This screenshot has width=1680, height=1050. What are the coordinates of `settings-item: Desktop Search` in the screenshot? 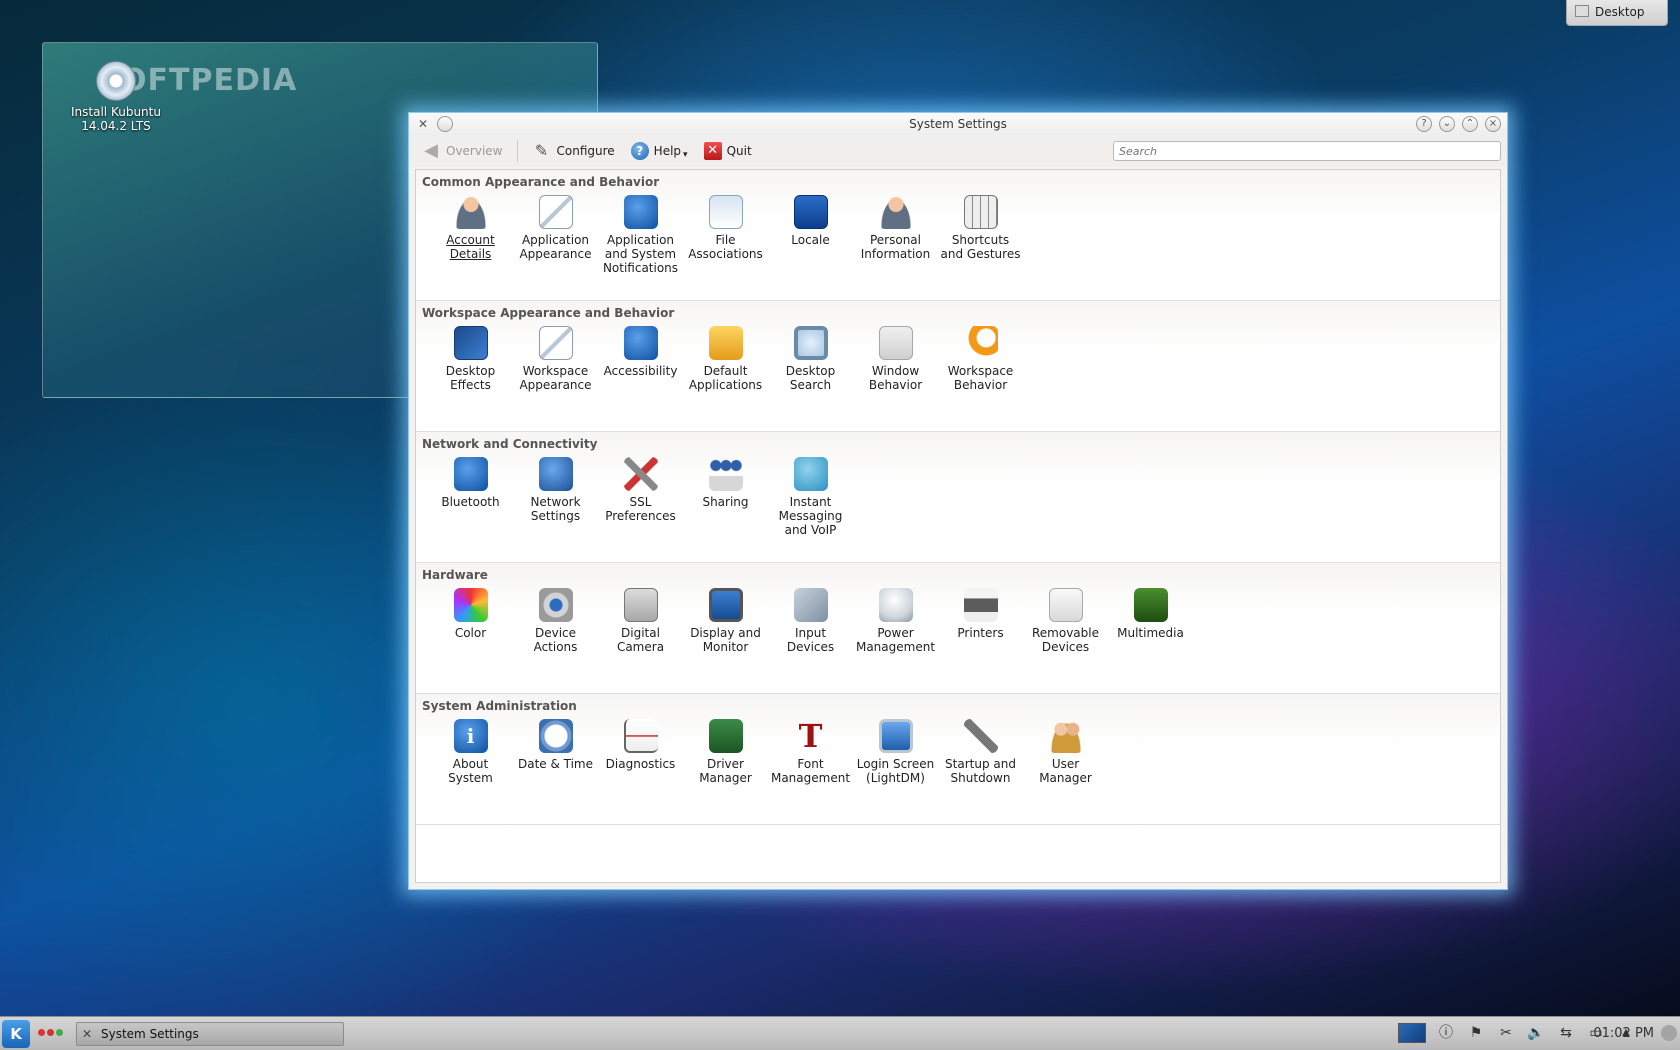 It's located at (810, 358).